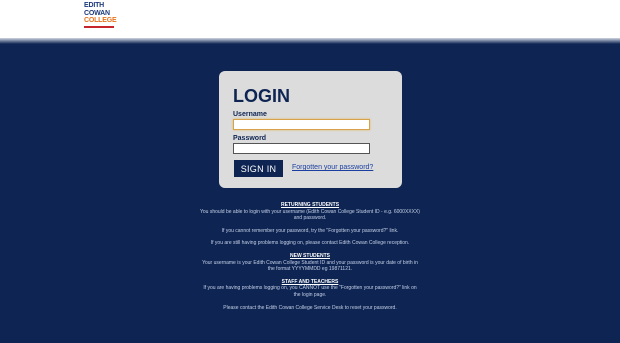  I want to click on college-logo: EDITH COWAN COLLEGE, so click(100, 15).